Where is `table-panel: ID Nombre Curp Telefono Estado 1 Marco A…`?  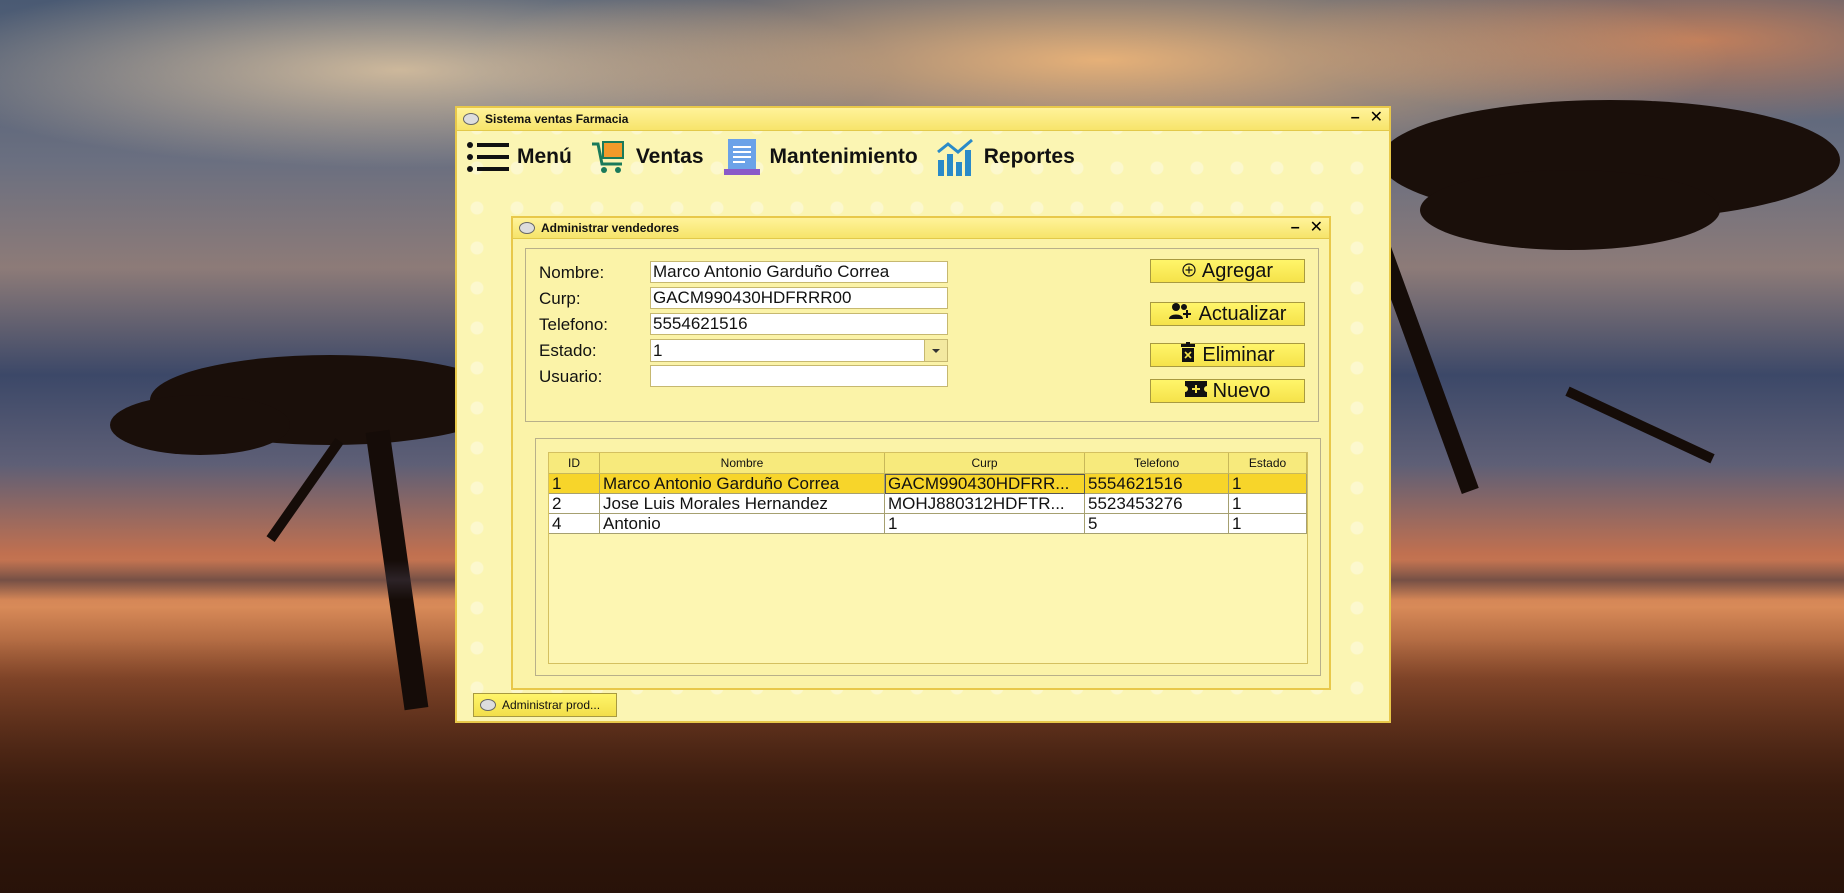
table-panel: ID Nombre Curp Telefono Estado 1 Marco A… is located at coordinates (928, 557).